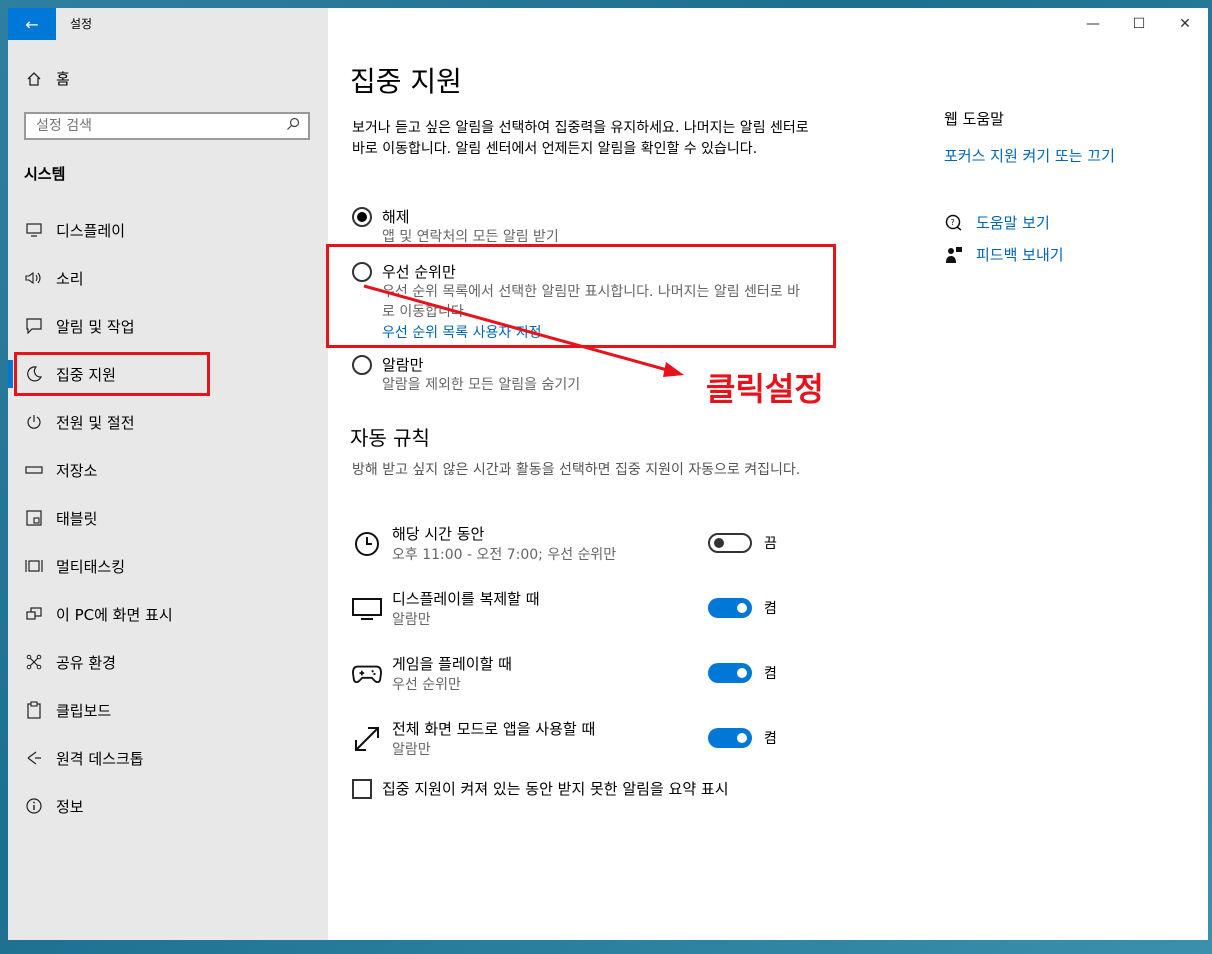  I want to click on sidebar-item-label: 소리, so click(70, 278).